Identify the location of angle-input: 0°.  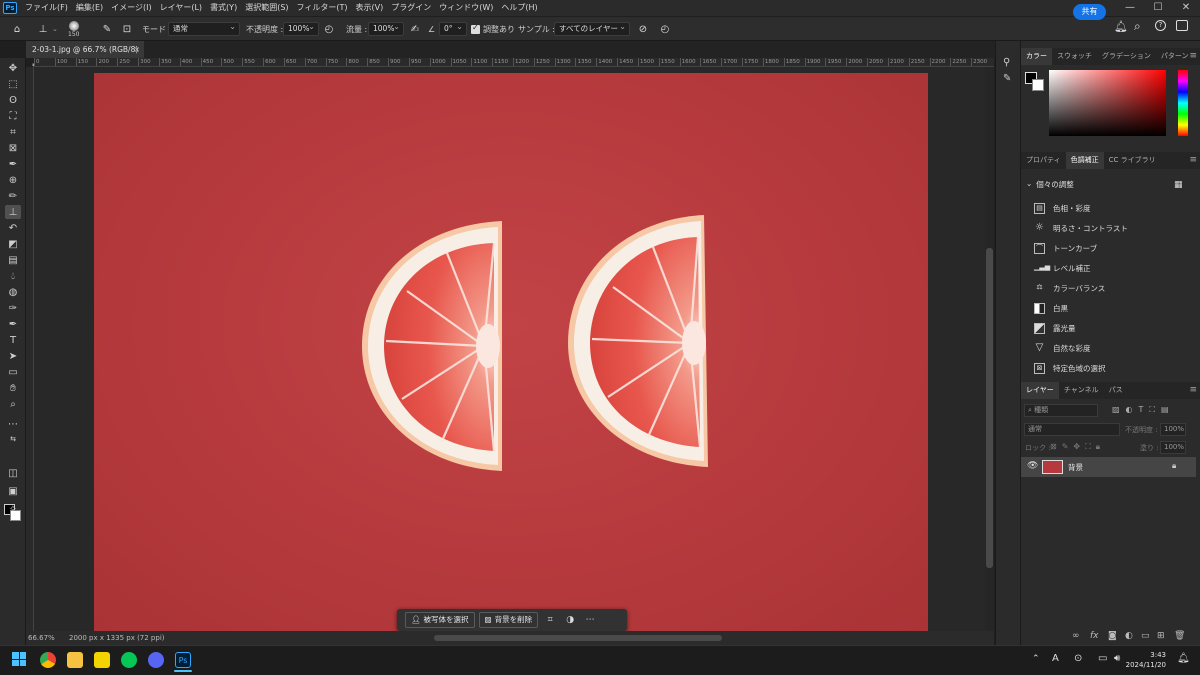
(453, 28).